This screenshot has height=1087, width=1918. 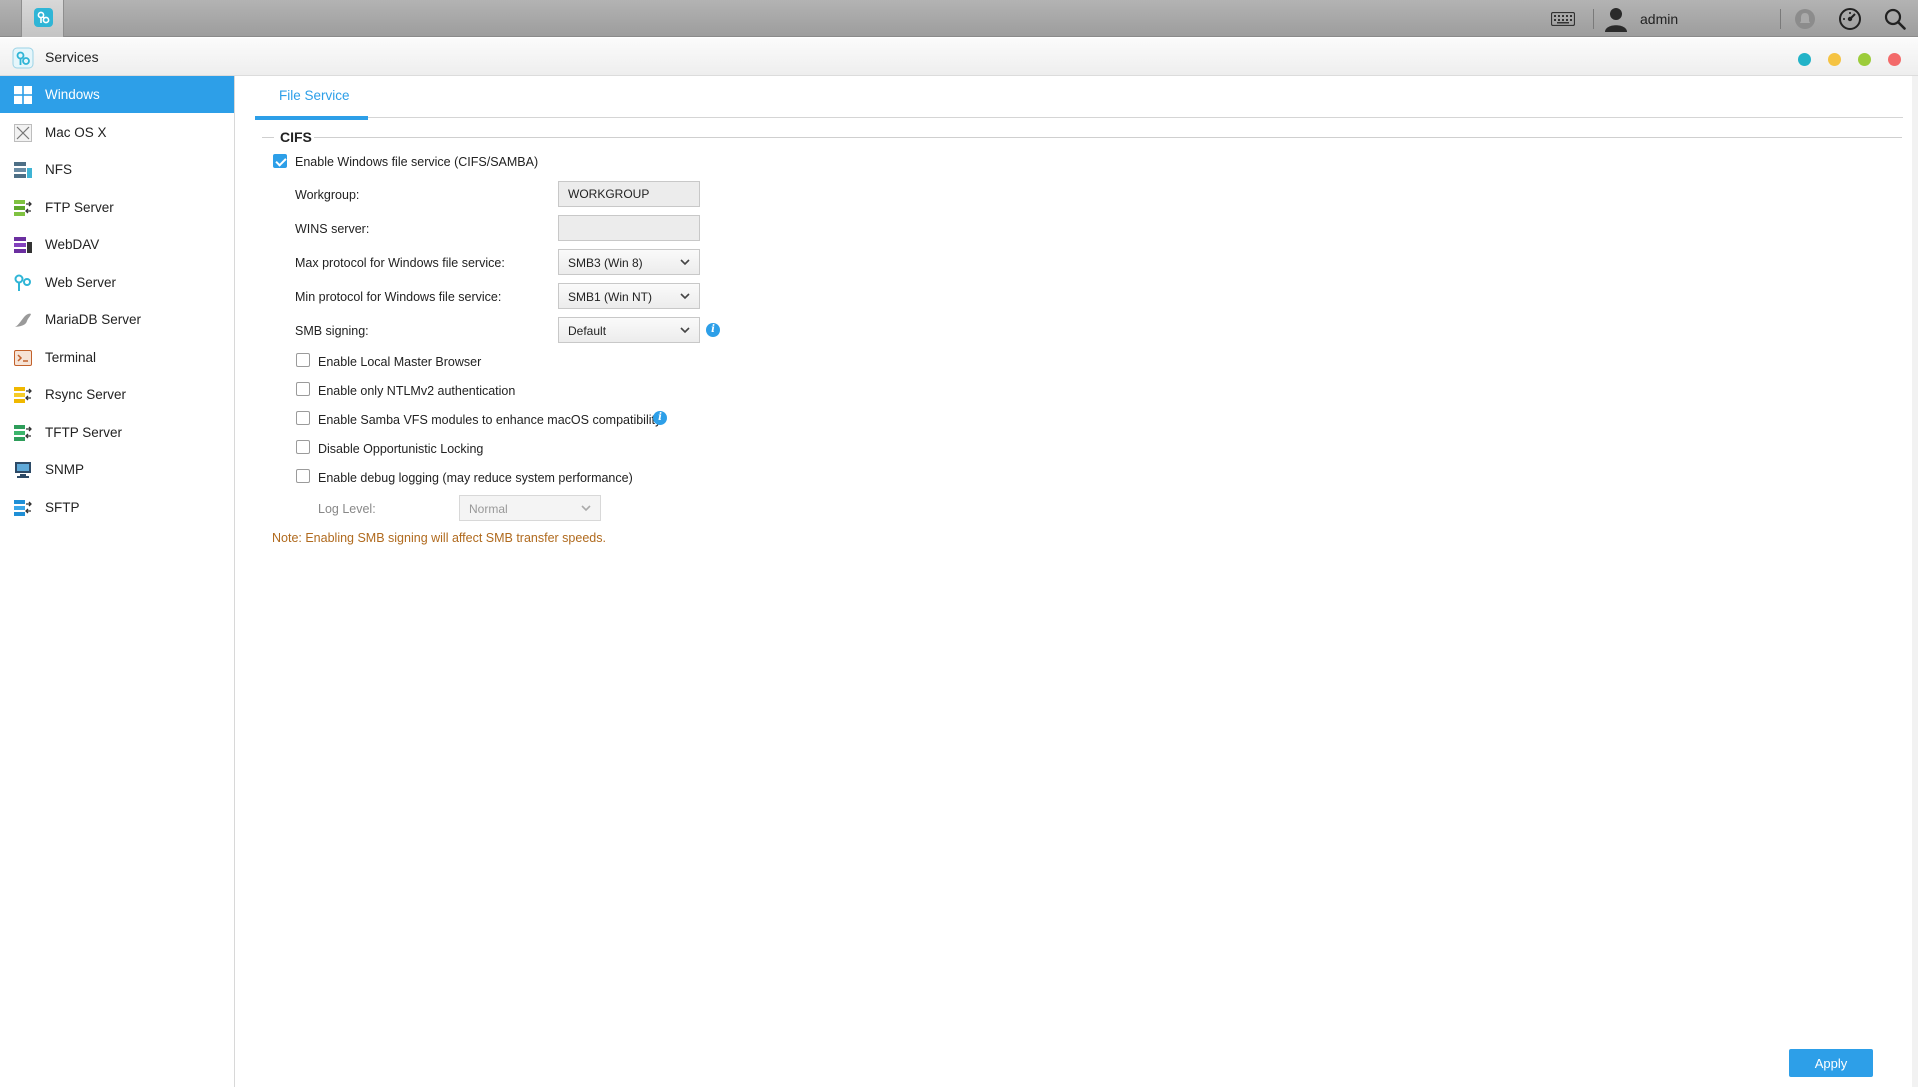 I want to click on sidebar-item-label: NFS, so click(x=58, y=169).